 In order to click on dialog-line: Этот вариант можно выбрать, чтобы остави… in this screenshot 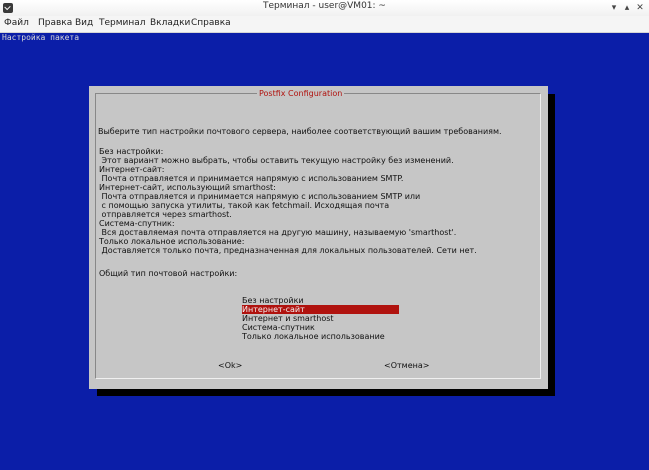, I will do `click(276, 160)`.